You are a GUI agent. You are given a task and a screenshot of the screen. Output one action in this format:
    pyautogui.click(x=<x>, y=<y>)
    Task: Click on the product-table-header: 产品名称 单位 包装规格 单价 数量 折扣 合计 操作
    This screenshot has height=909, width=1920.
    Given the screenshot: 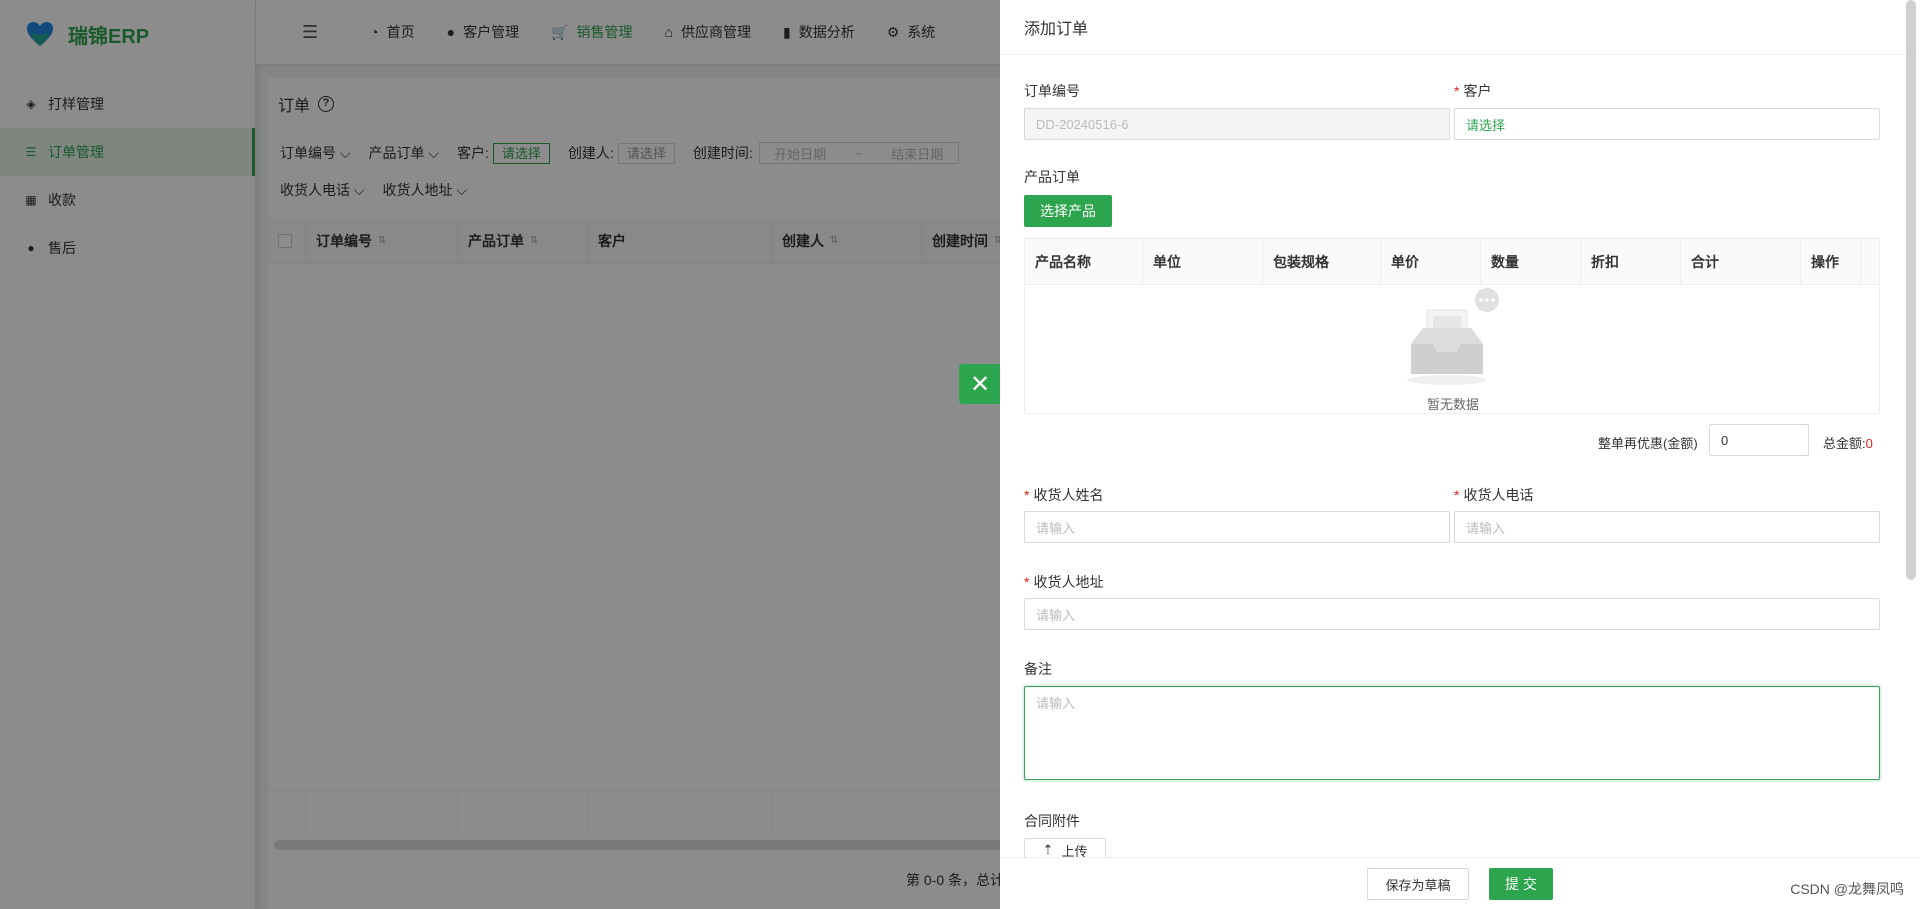 What is the action you would take?
    pyautogui.click(x=1452, y=262)
    